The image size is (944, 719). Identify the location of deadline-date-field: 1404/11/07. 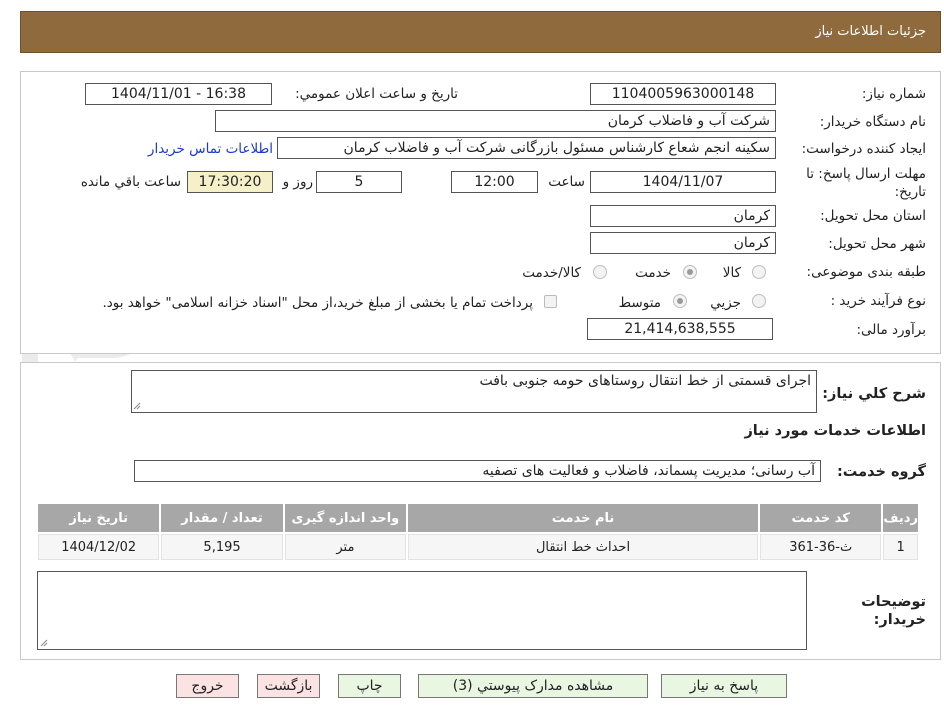
(683, 182).